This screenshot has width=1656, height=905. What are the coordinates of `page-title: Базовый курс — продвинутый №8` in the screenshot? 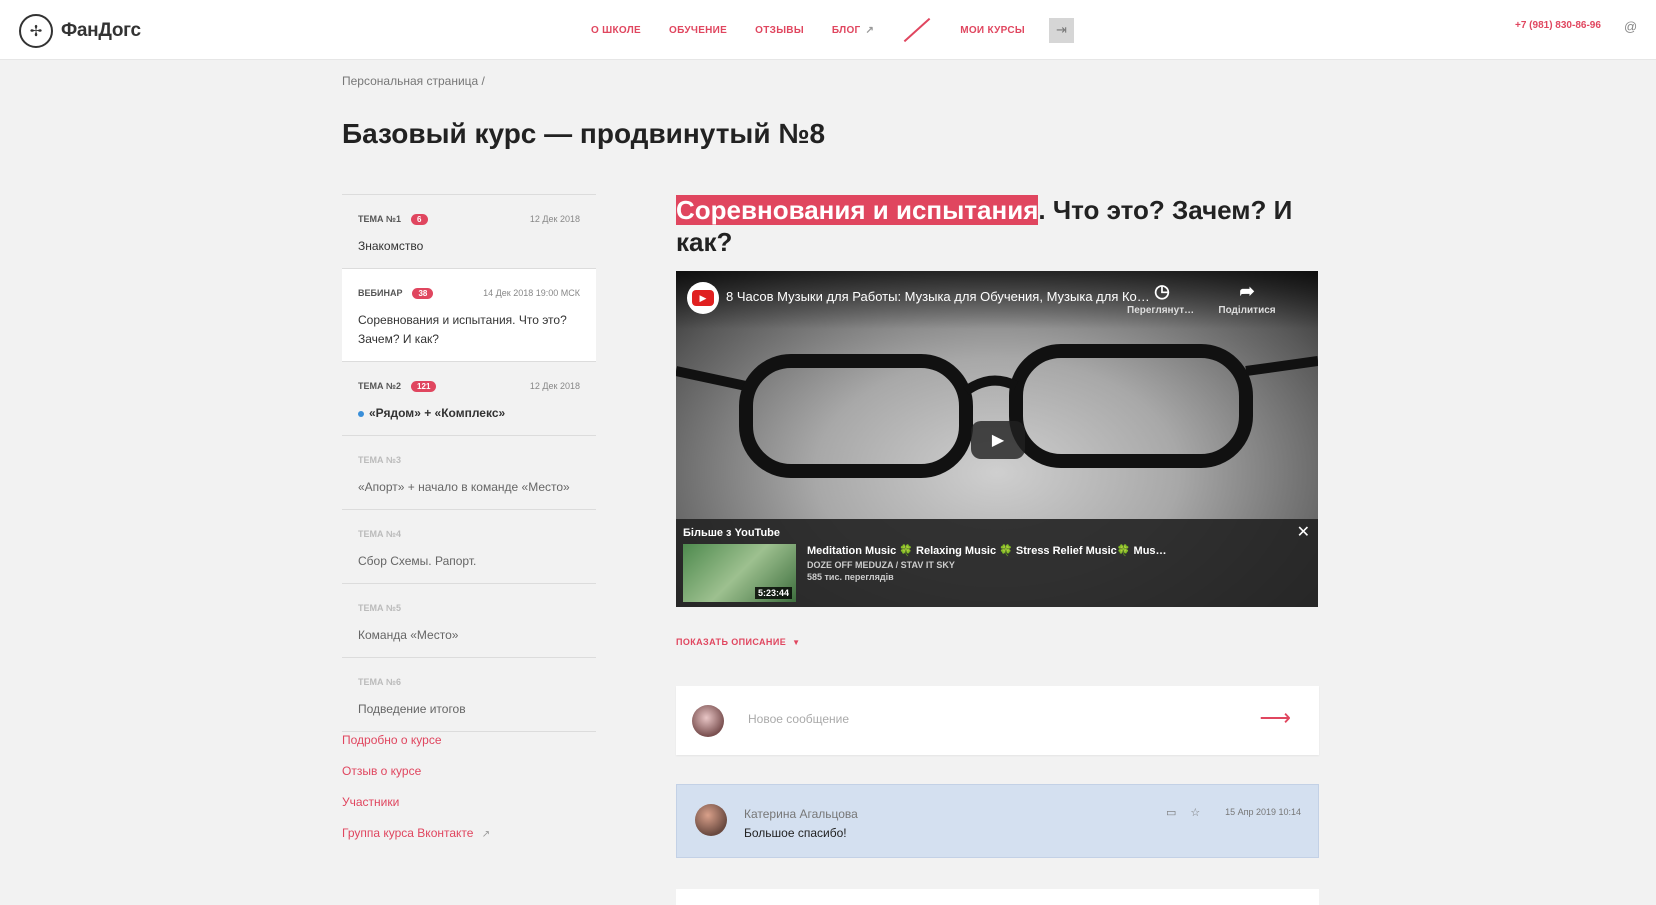 It's located at (584, 133).